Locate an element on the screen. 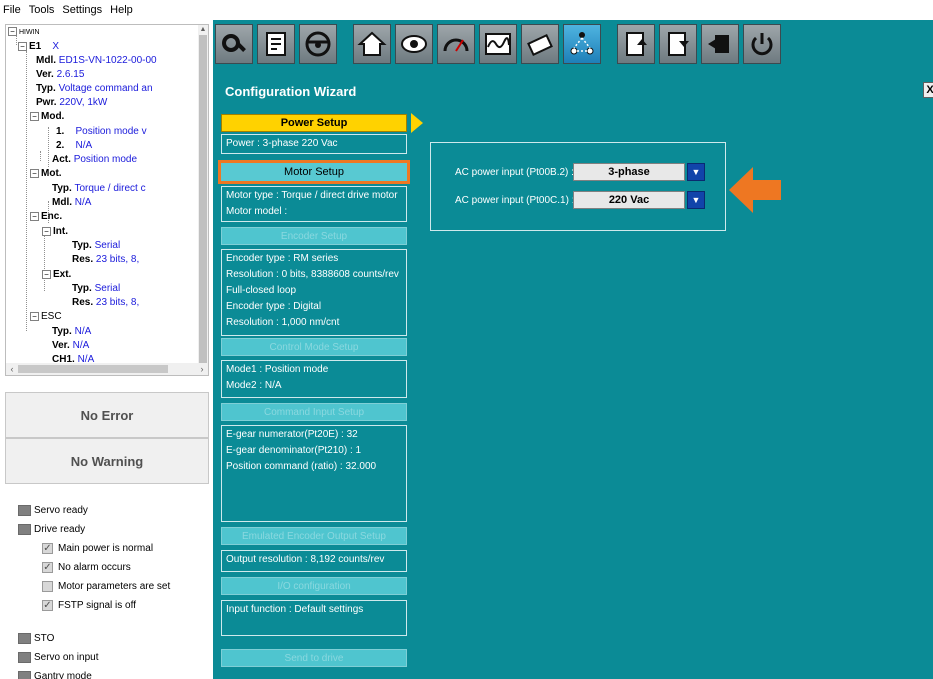 This screenshot has height=679, width=933. tree-item-mdl: Mdl. ED1S-VN-1022-00-00 is located at coordinates (96, 60).